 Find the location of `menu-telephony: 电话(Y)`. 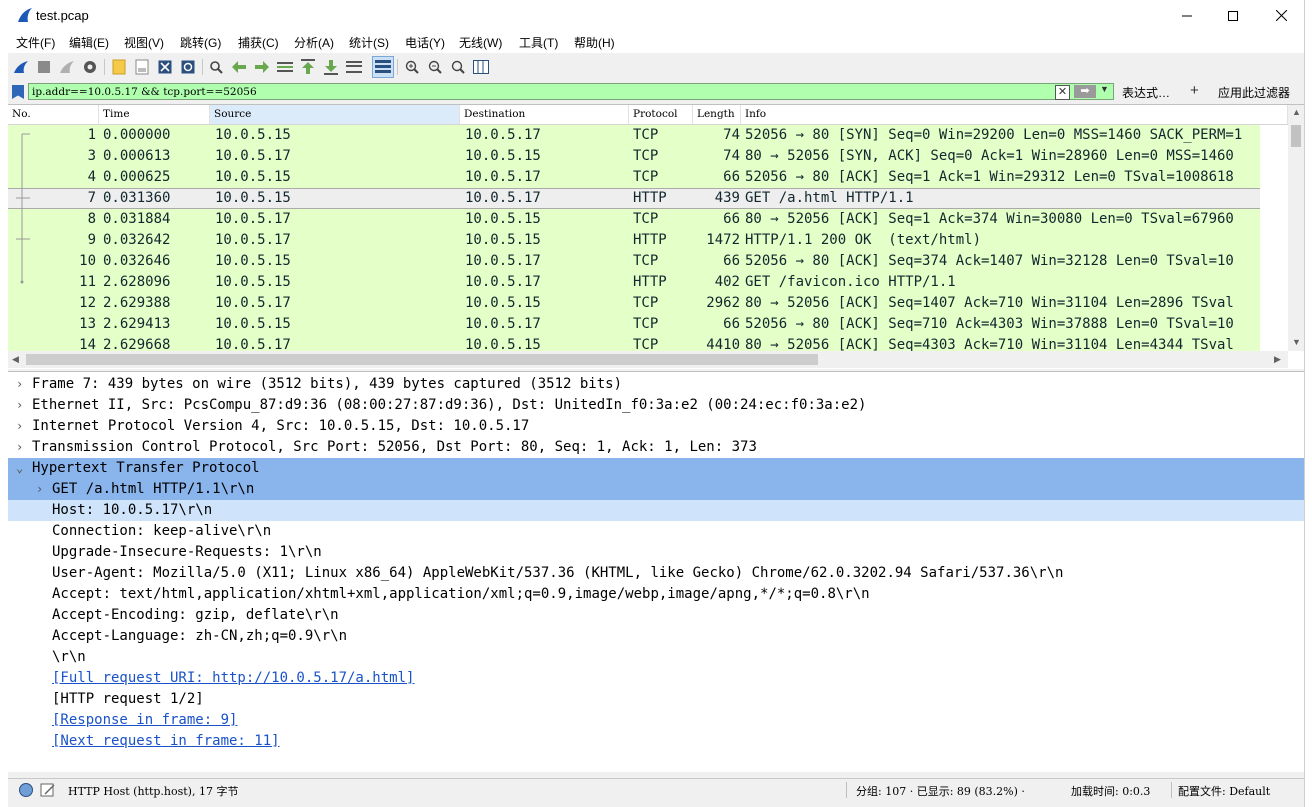

menu-telephony: 电话(Y) is located at coordinates (425, 42).